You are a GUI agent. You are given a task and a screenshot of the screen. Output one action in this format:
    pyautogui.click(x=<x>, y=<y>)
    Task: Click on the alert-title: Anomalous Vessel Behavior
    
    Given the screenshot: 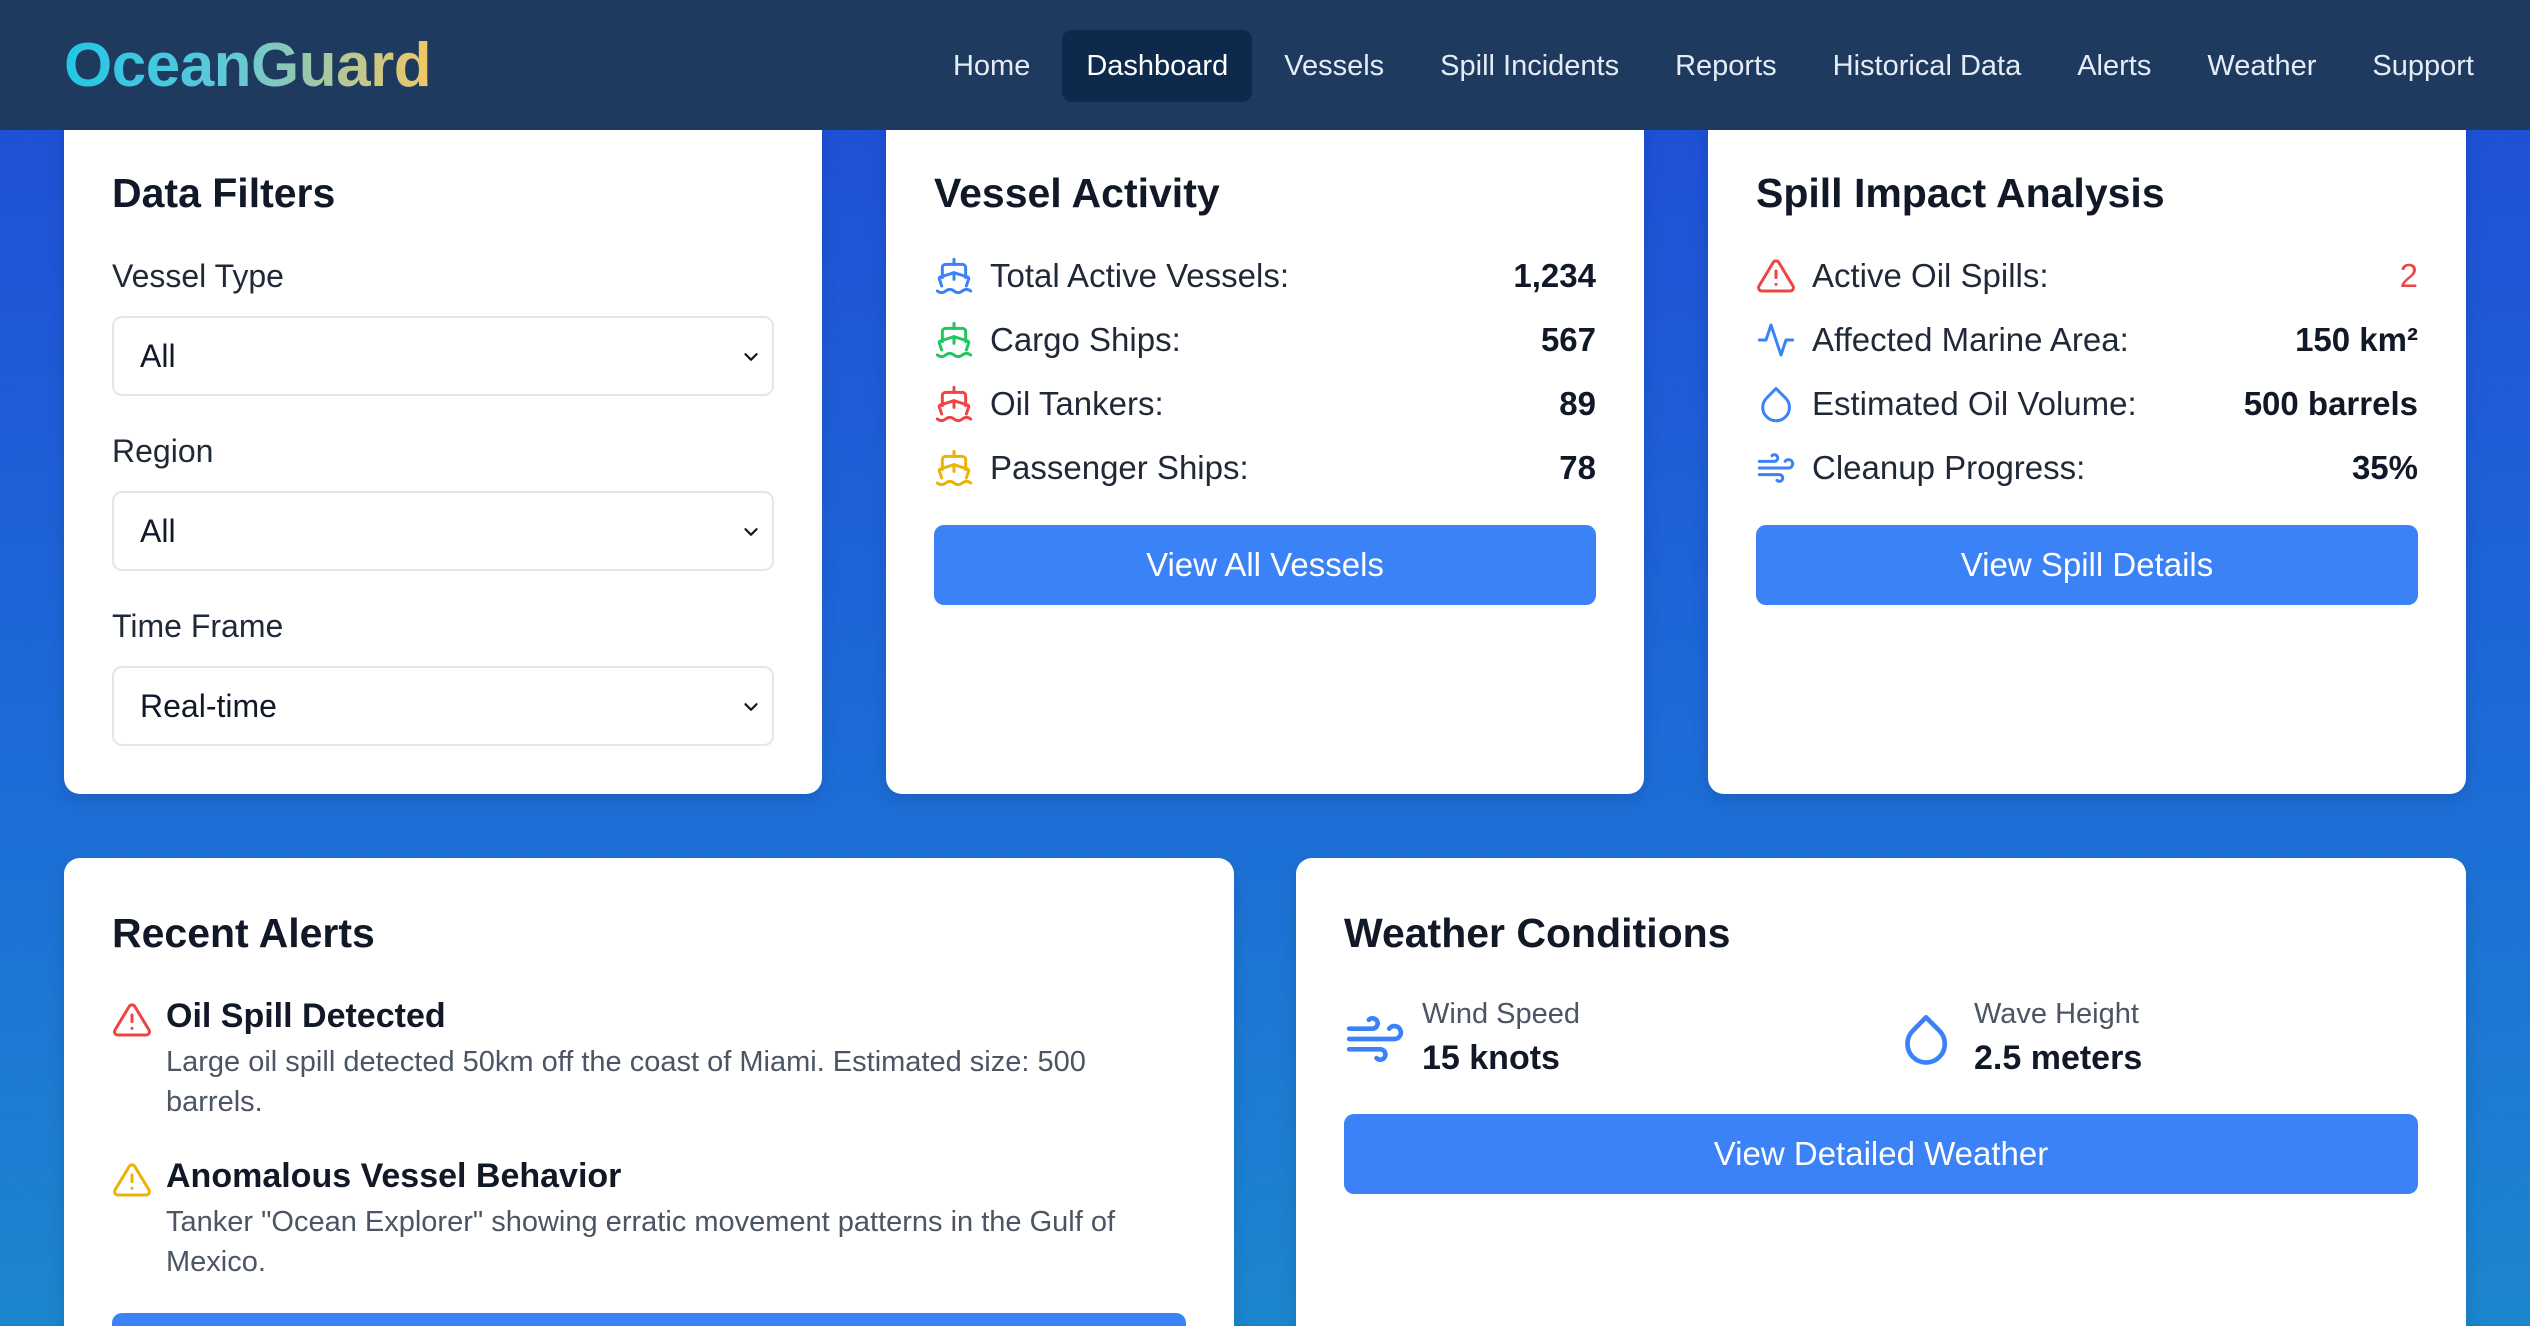 What is the action you would take?
    pyautogui.click(x=394, y=1176)
    